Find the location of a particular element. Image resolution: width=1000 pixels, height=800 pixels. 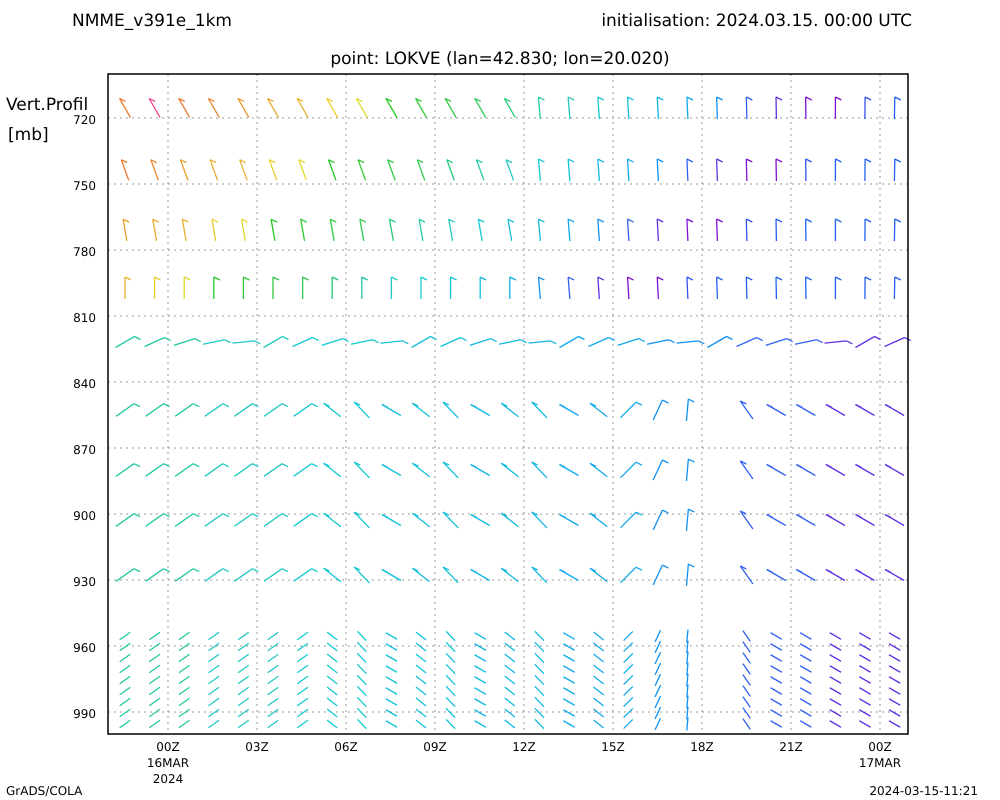

tick-label: 06Z is located at coordinates (346, 747).